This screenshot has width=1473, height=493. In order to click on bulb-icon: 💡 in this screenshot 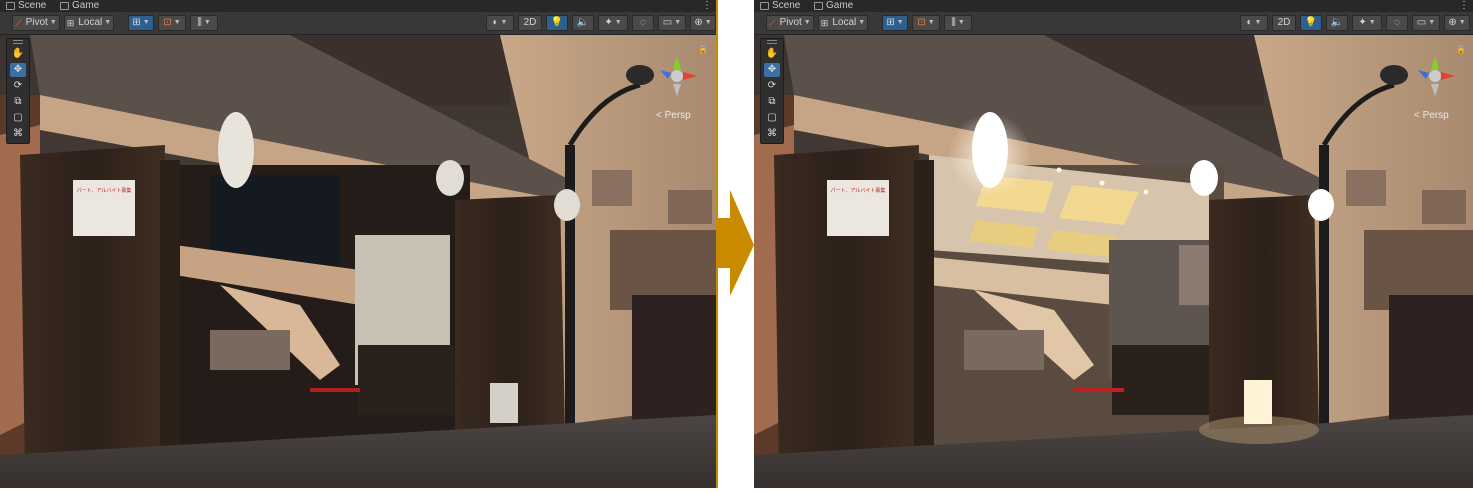, I will do `click(1311, 22)`.